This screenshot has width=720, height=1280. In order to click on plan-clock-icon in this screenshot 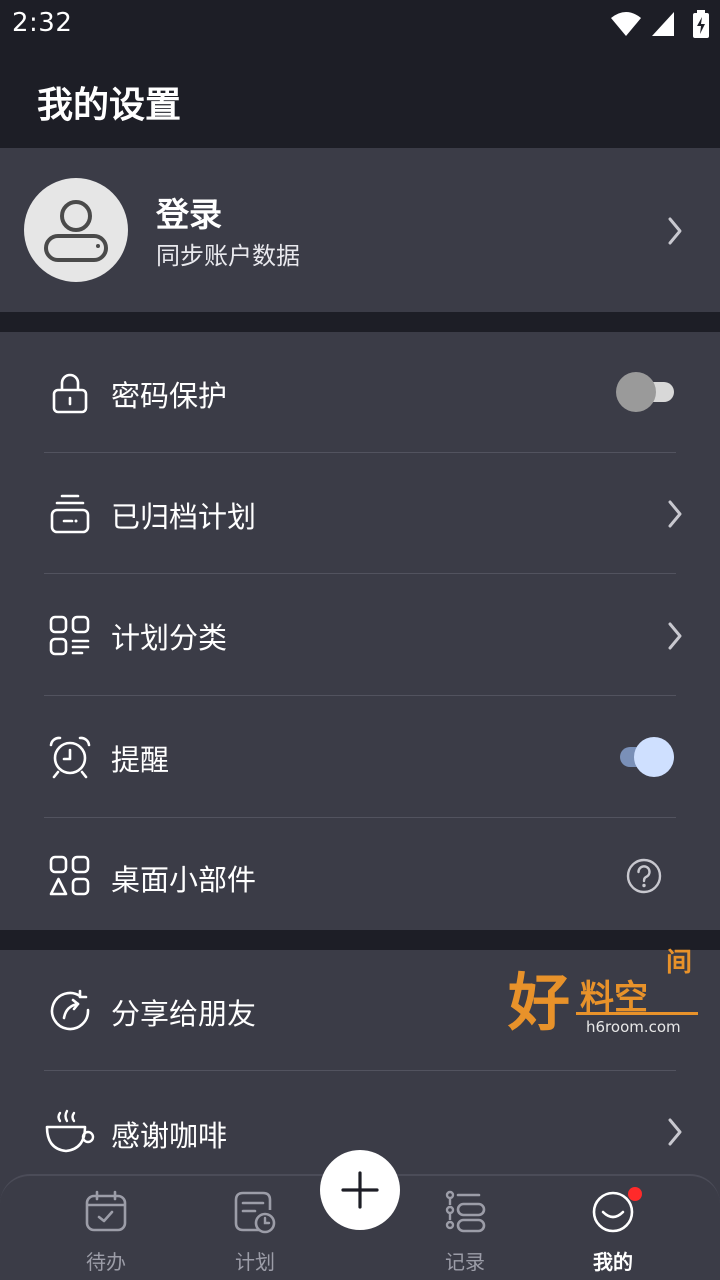, I will do `click(255, 1212)`.